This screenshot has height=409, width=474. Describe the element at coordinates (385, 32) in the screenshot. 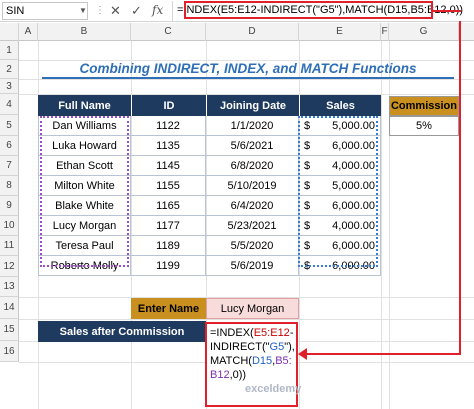

I see `column-header: F` at that location.